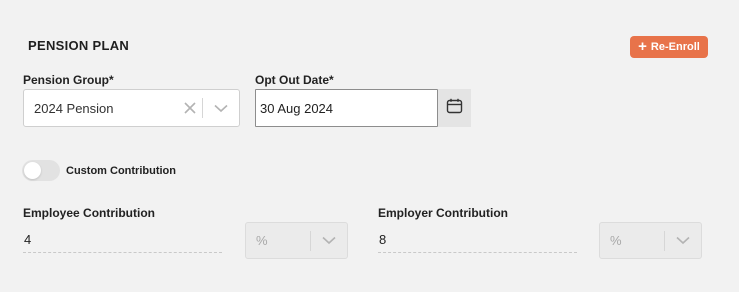  I want to click on employer-unit-value: %, so click(616, 240).